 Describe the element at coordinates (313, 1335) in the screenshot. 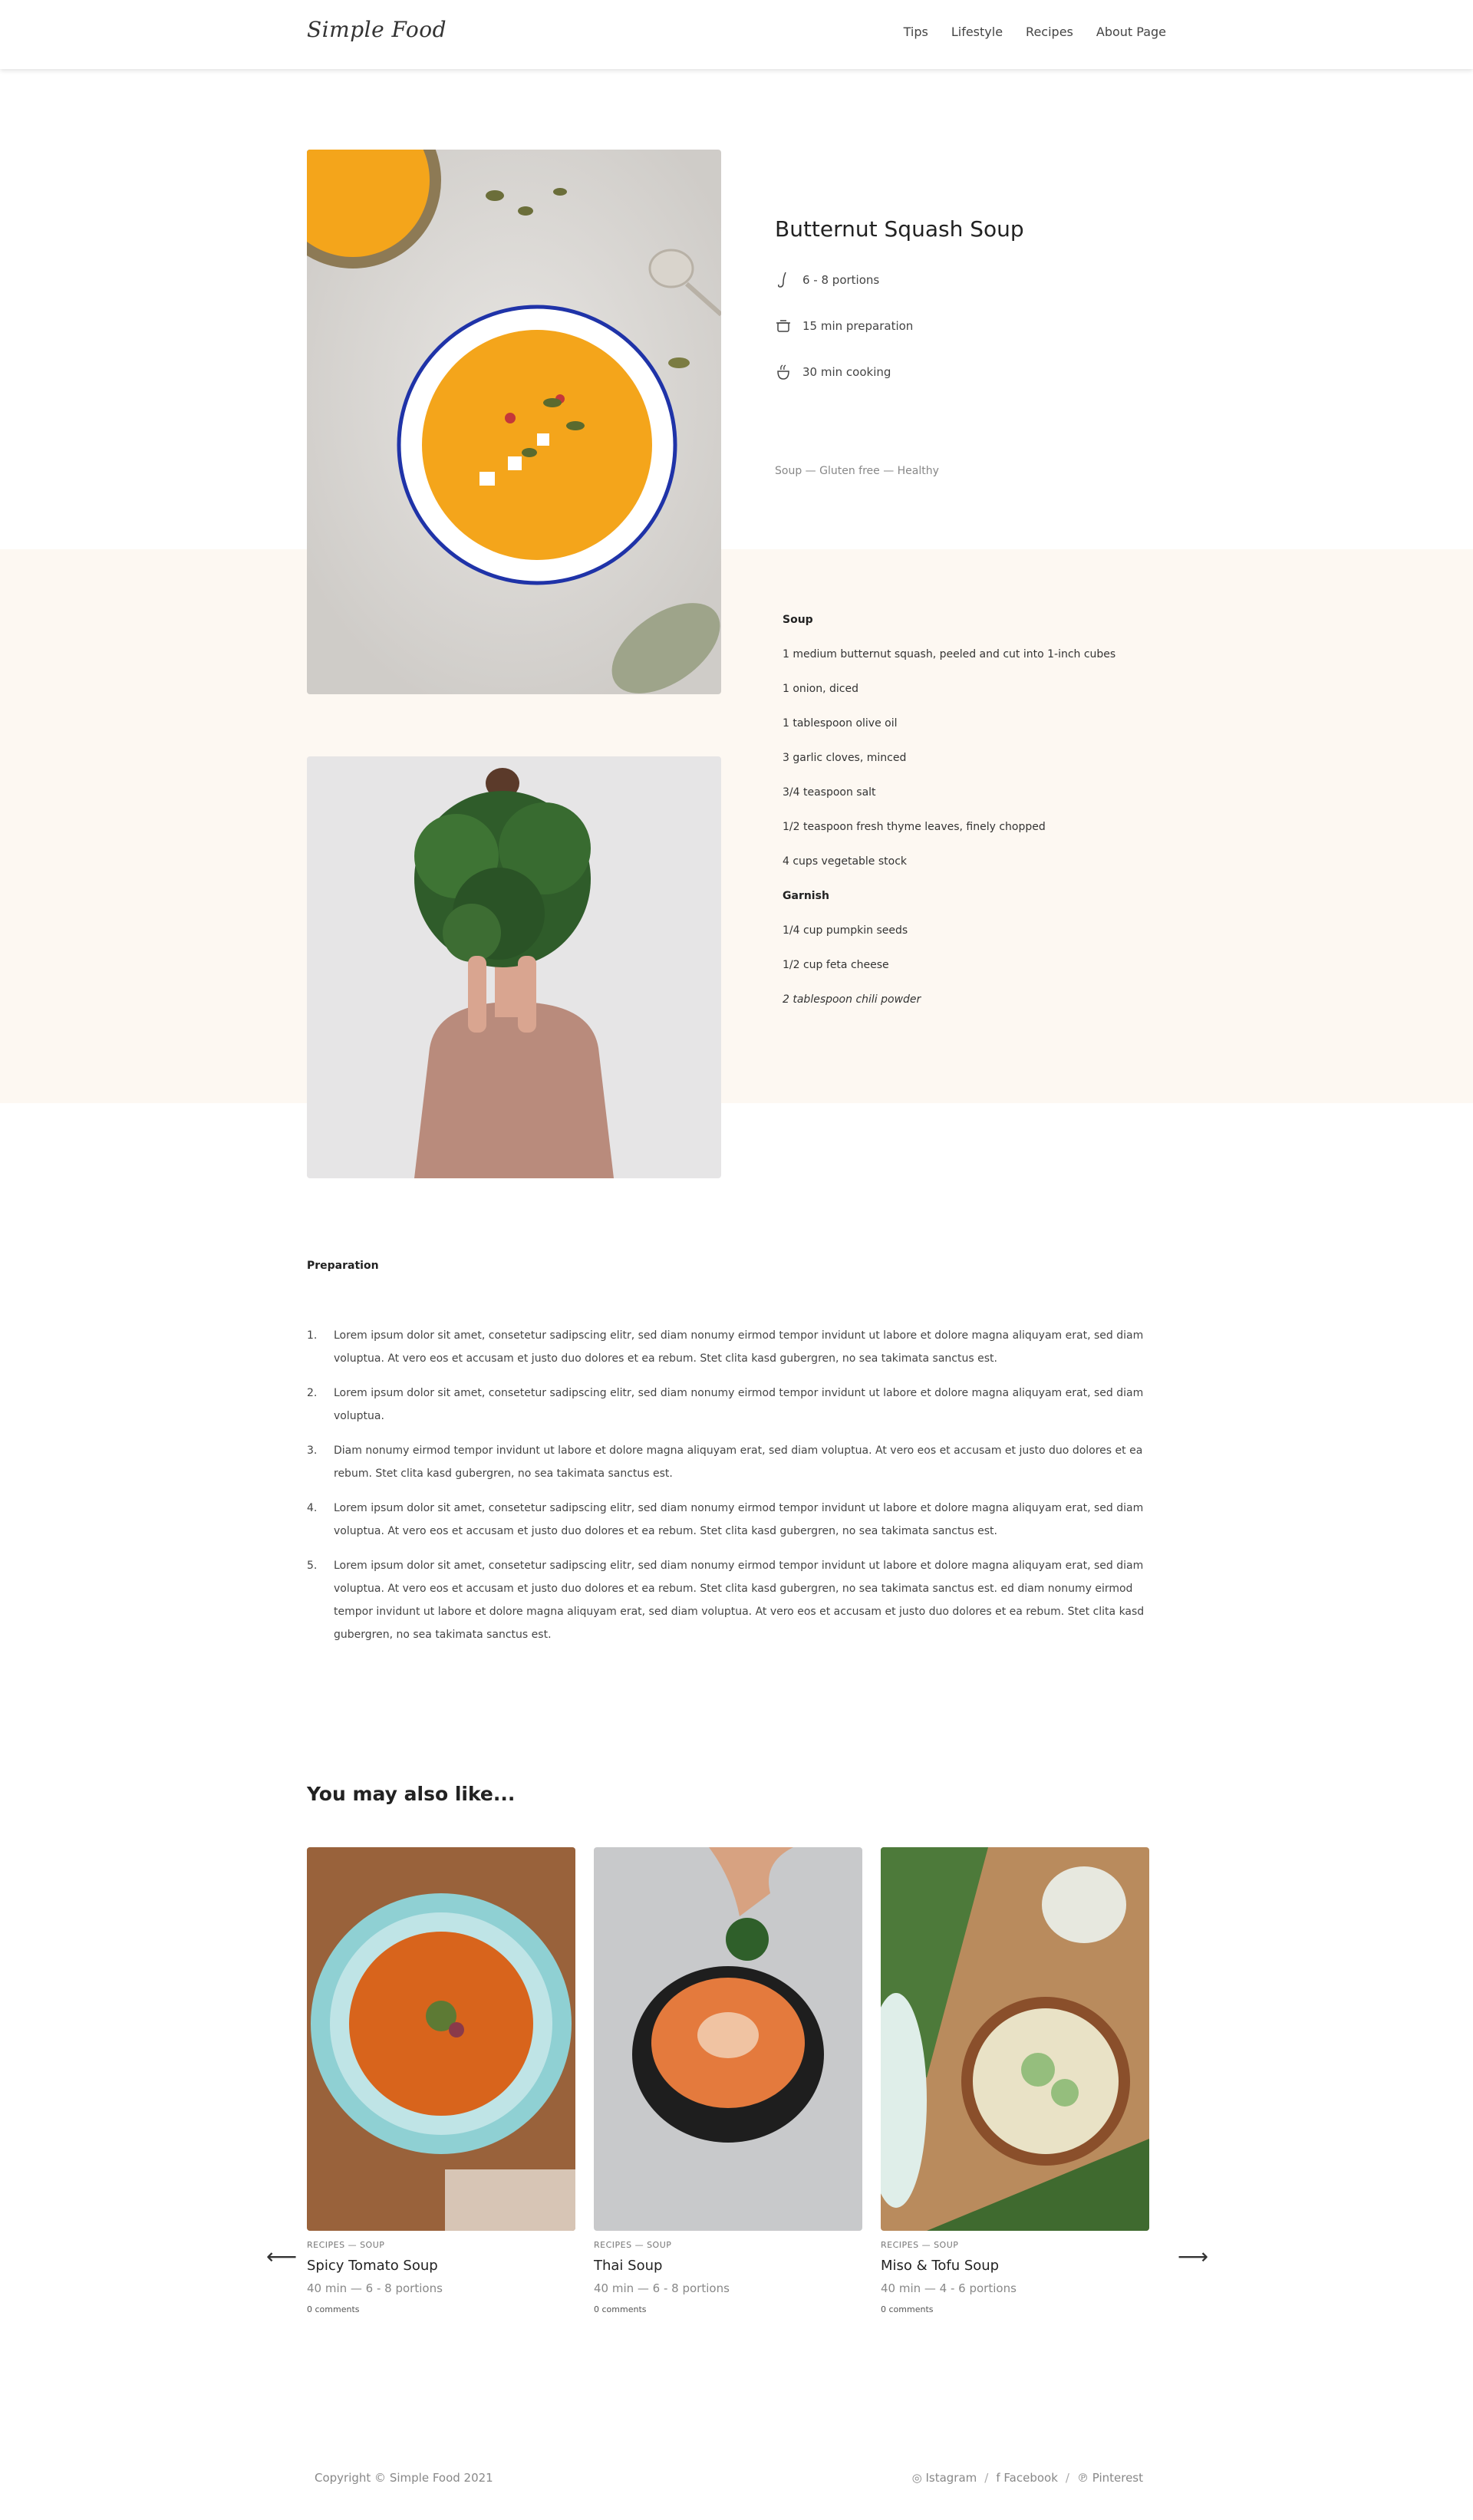

I see `step-number: 1.` at that location.